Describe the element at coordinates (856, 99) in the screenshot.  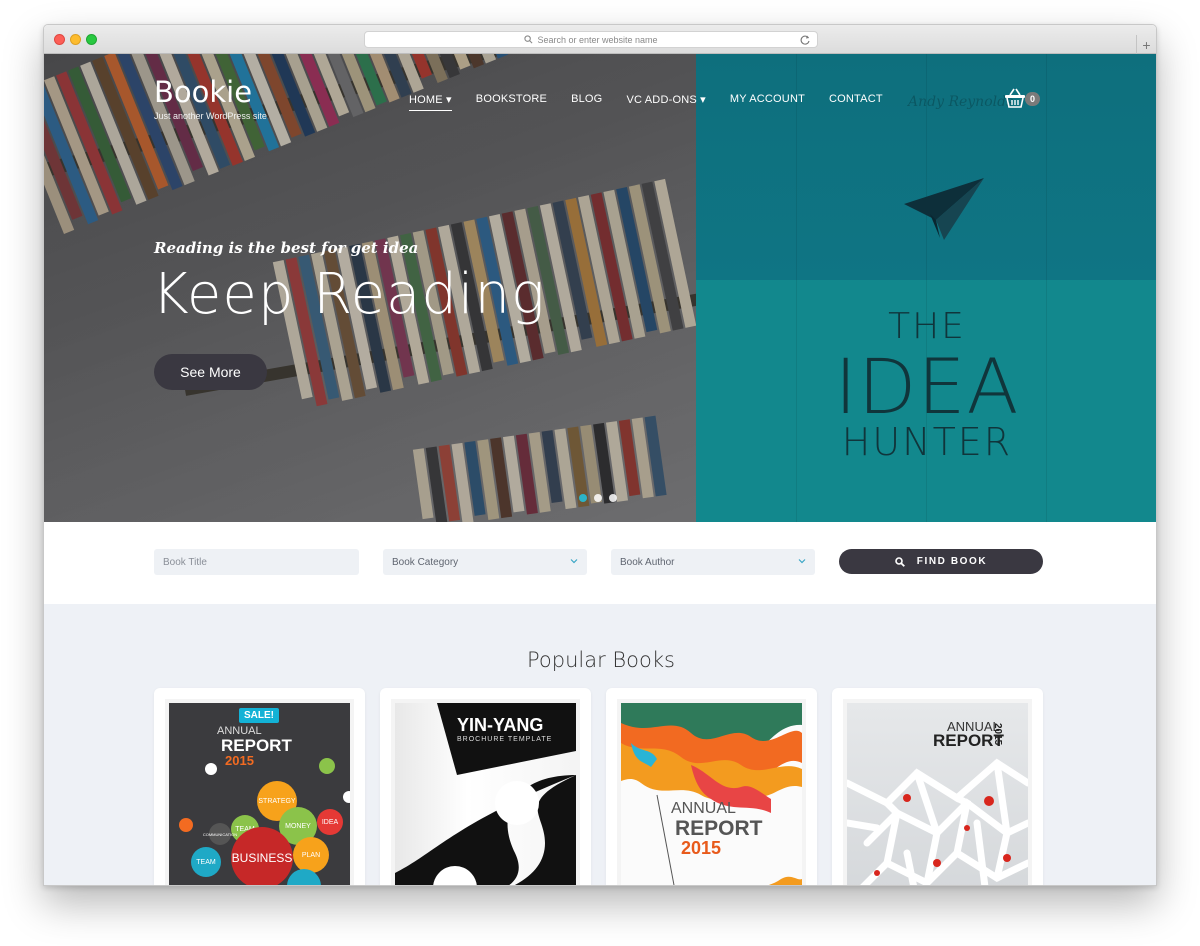
I see `nav-item-contact: CONTACT` at that location.